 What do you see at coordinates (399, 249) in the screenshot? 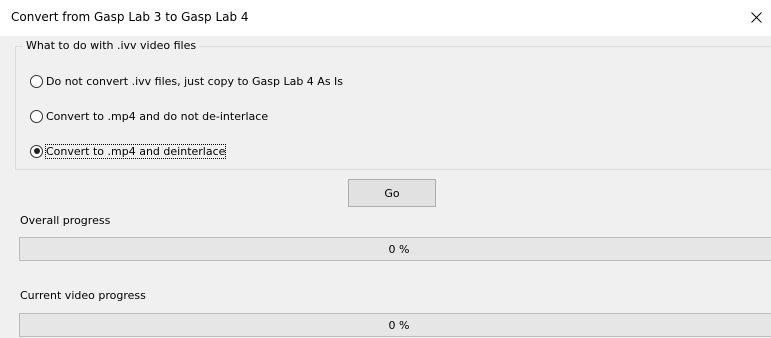
I see `overall-progress-text: 0 %` at bounding box center [399, 249].